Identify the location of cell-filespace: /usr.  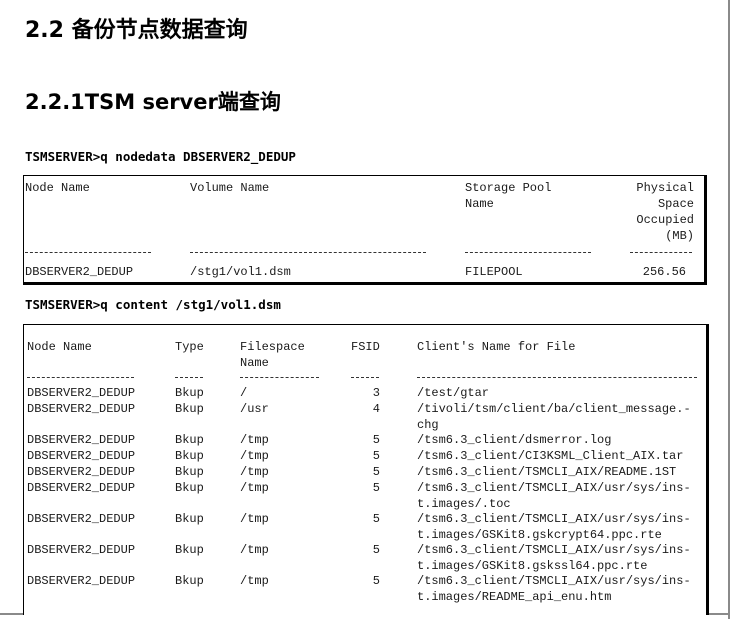
(254, 409).